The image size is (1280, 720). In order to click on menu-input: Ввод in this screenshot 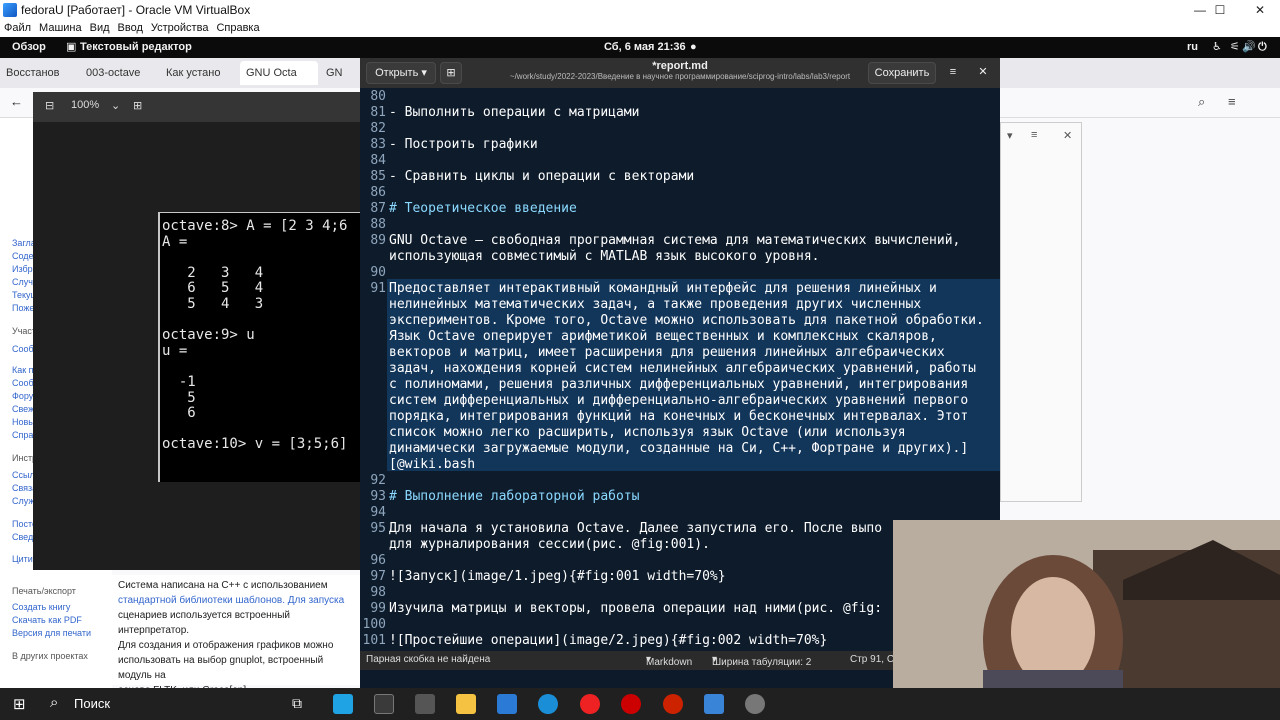, I will do `click(130, 28)`.